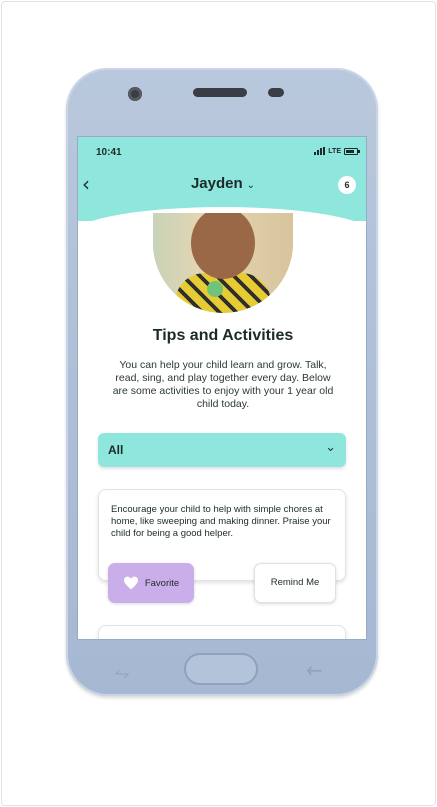  I want to click on activity-card, so click(222, 632).